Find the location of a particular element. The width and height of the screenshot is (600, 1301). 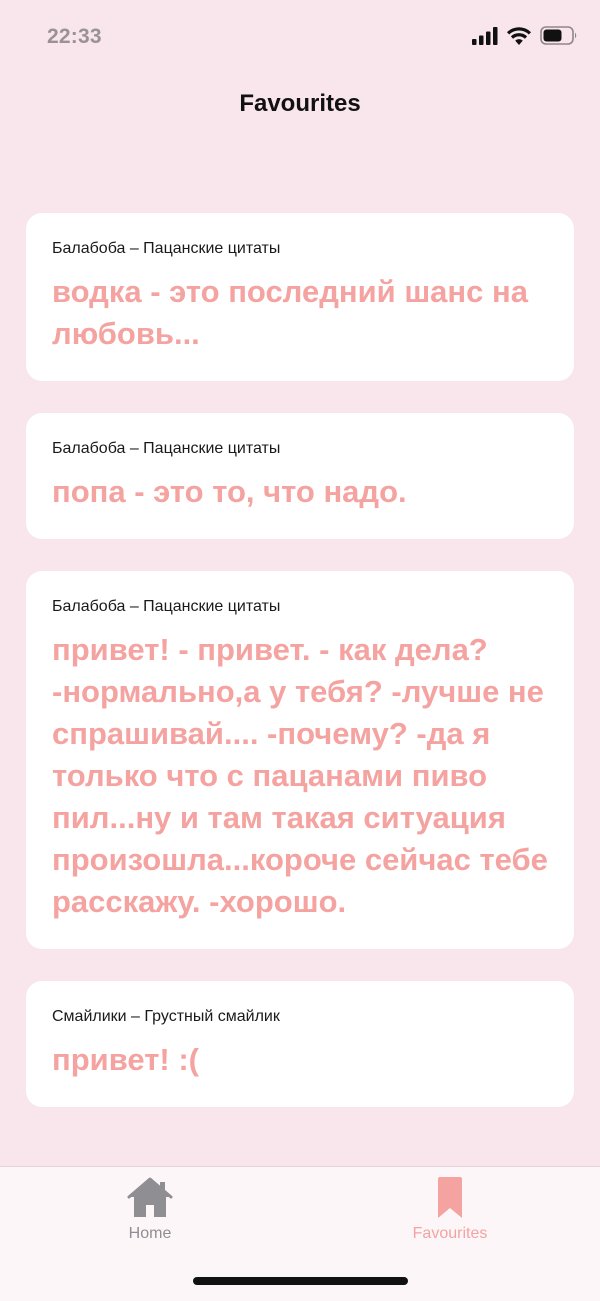

tab-home: Home is located at coordinates (150, 1210).